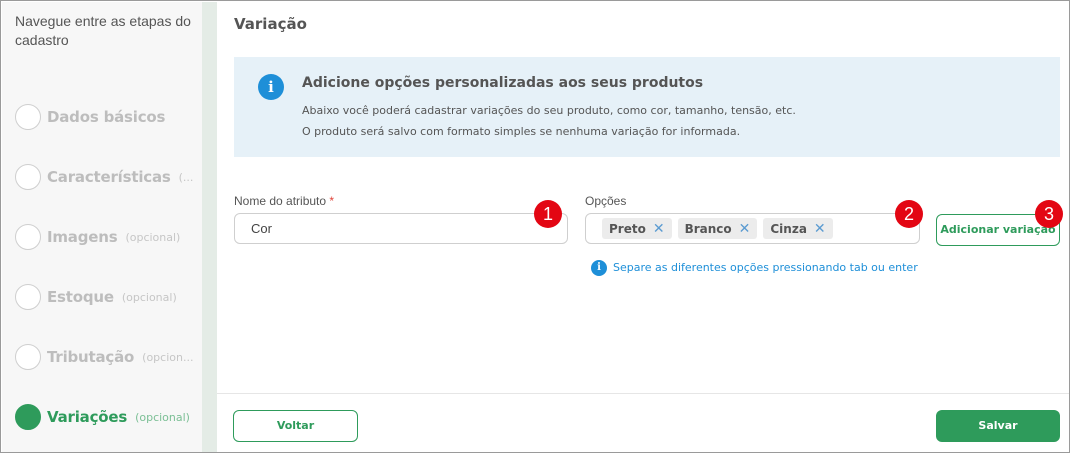 The width and height of the screenshot is (1070, 453). What do you see at coordinates (998, 426) in the screenshot?
I see `save-button: Salvar` at bounding box center [998, 426].